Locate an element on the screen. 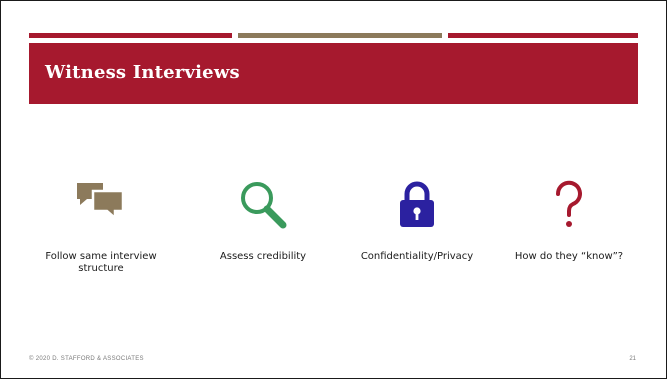 The height and width of the screenshot is (379, 667). slide-number: 21 is located at coordinates (632, 359).